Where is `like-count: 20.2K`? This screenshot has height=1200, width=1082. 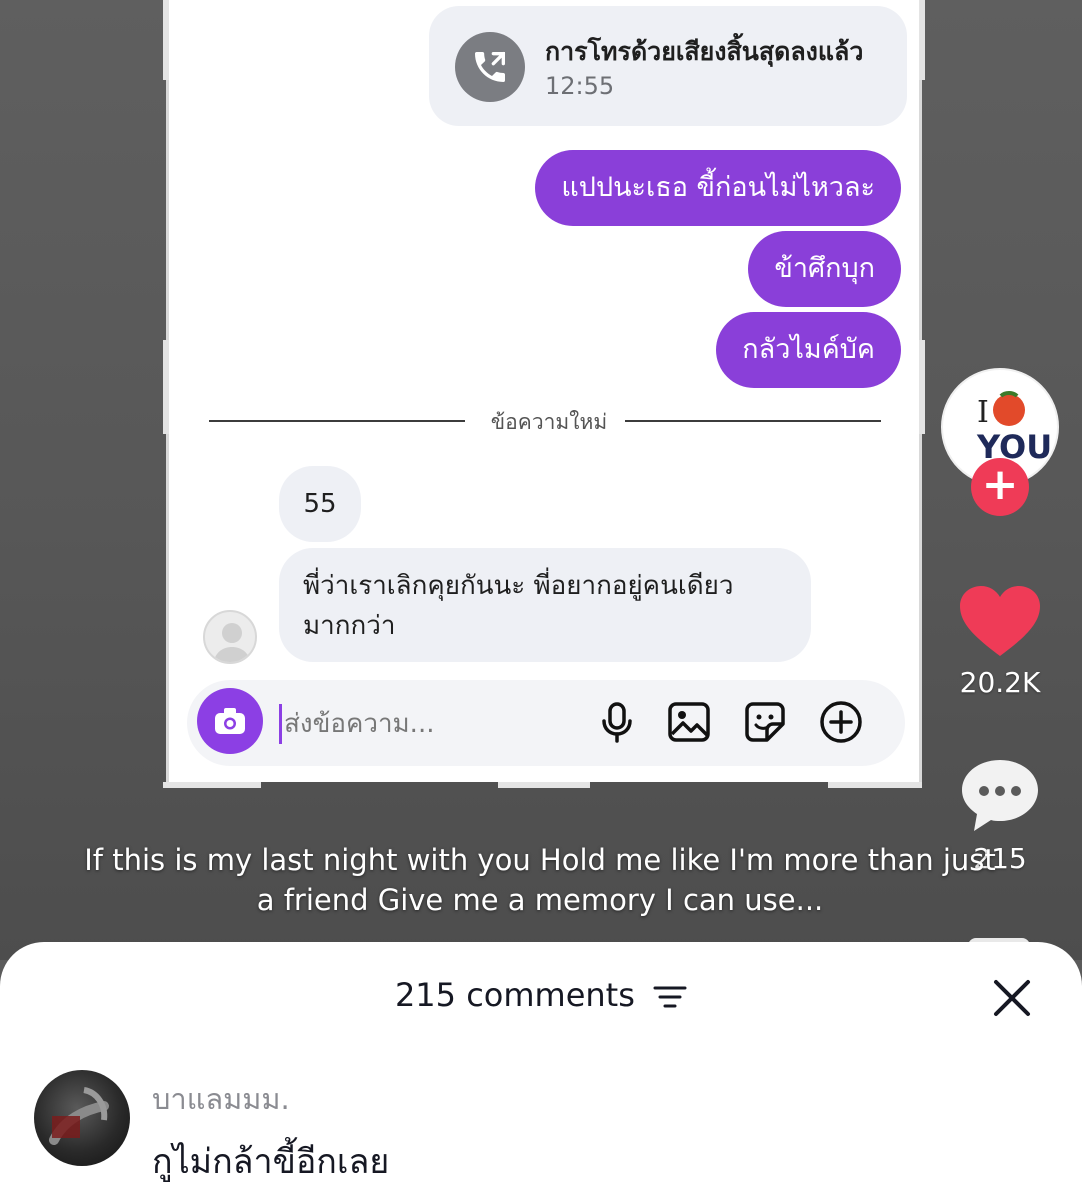 like-count: 20.2K is located at coordinates (1000, 682).